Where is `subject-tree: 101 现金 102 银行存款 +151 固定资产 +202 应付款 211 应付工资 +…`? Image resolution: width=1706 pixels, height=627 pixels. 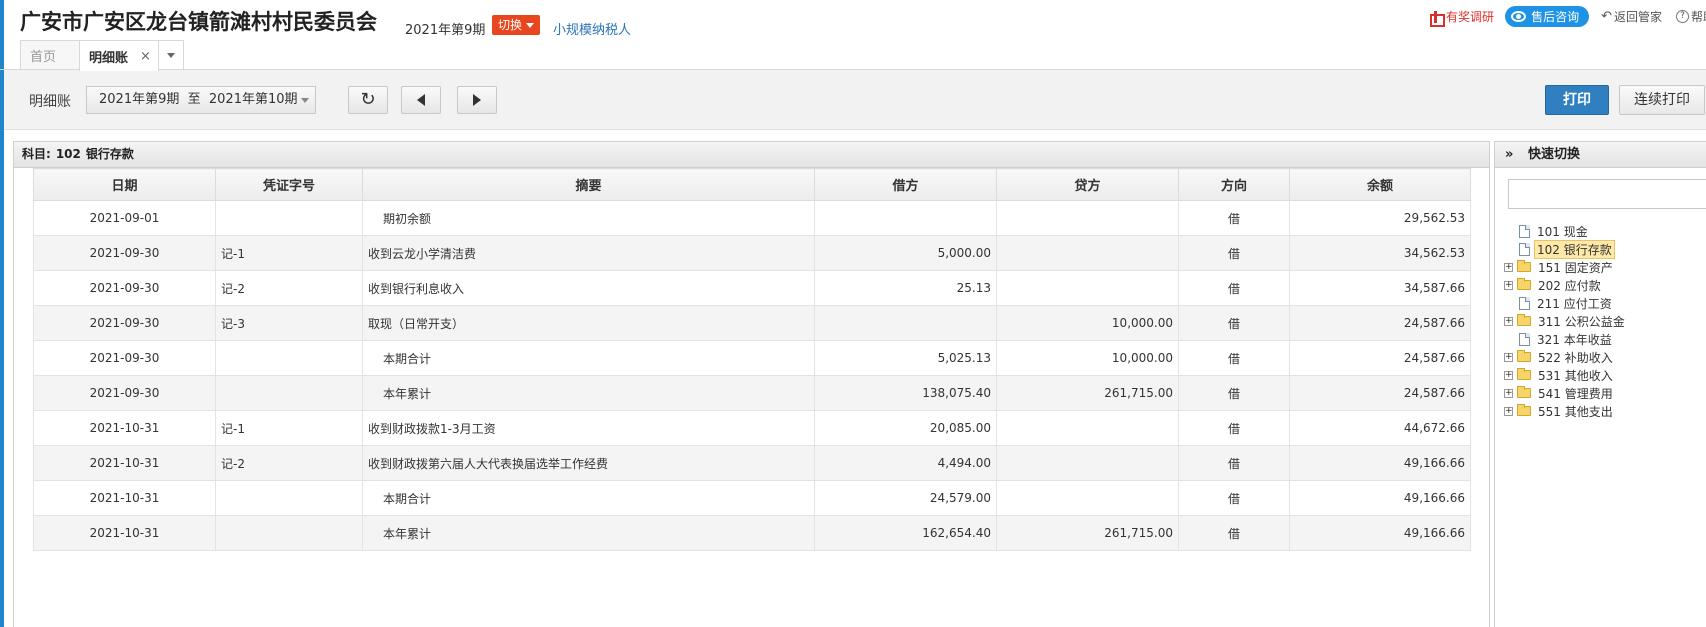
subject-tree: 101 现金 102 银行存款 +151 固定资产 +202 应付款 211 应付工资 +… is located at coordinates (1566, 321).